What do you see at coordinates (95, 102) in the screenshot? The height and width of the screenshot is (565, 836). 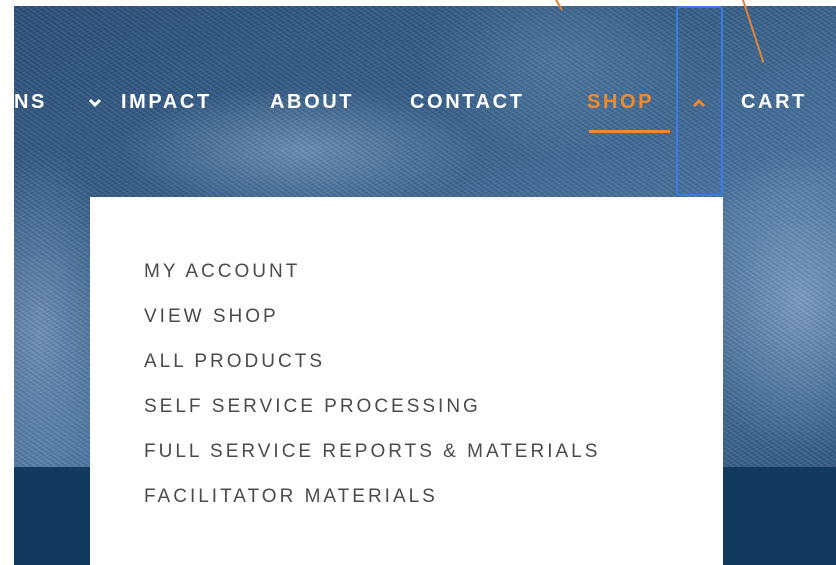 I see `chevron-down-icon` at bounding box center [95, 102].